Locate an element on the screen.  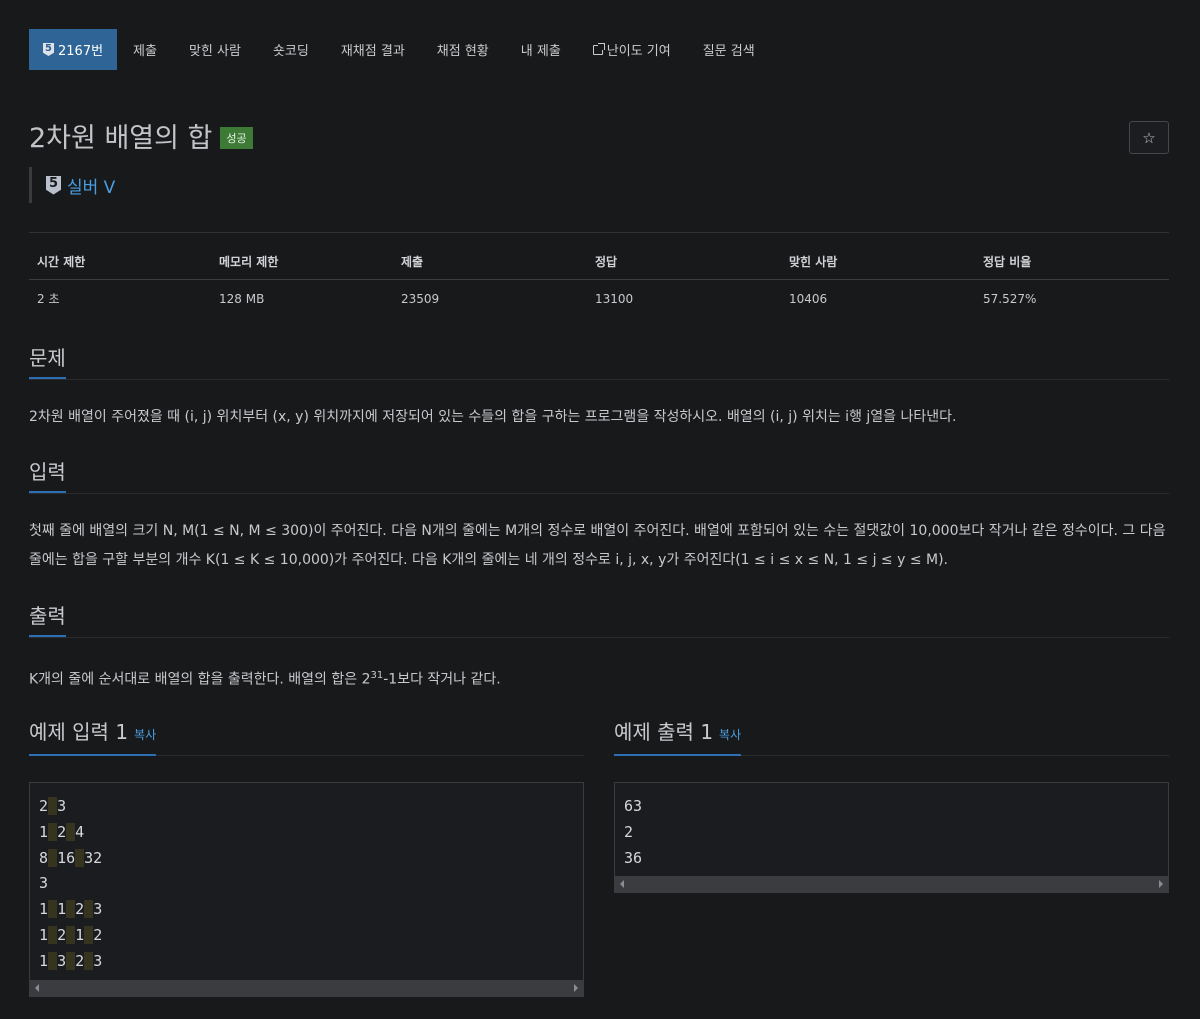
tab-judge-status: 채점 현황 is located at coordinates (463, 49).